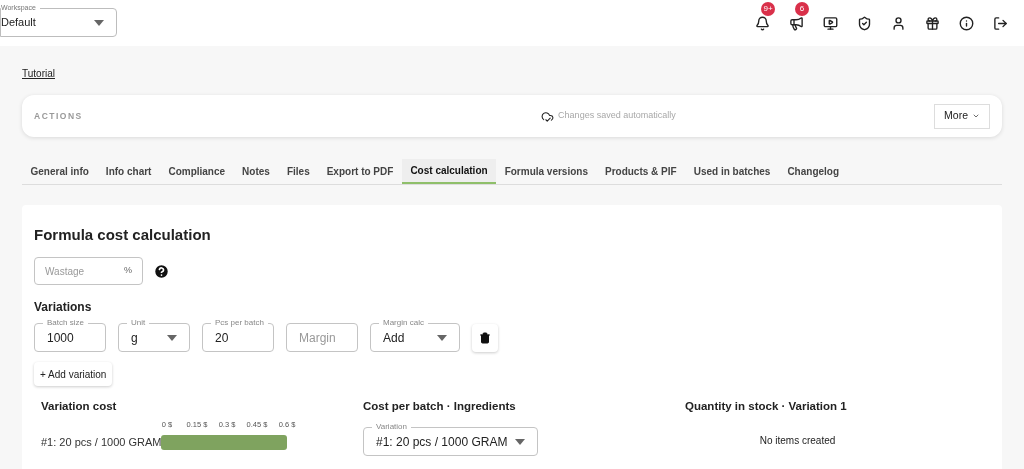 The height and width of the screenshot is (469, 1024). I want to click on delete-button, so click(485, 337).